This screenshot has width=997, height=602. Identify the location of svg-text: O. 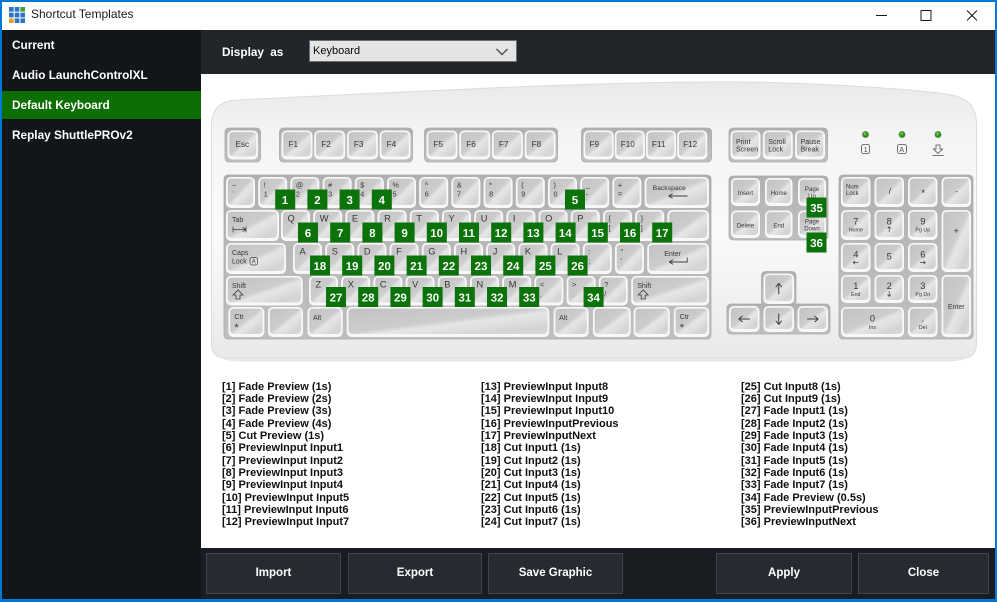
(548, 219).